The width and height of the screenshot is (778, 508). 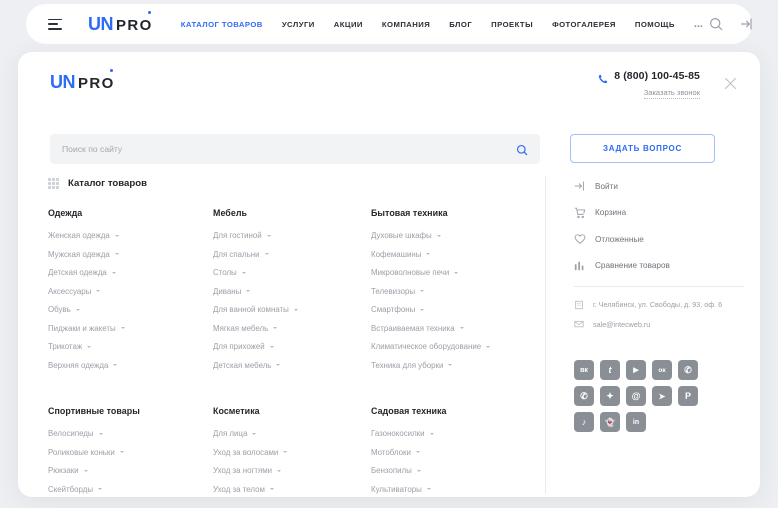 I want to click on item-label: Бензопилы, so click(x=391, y=470).